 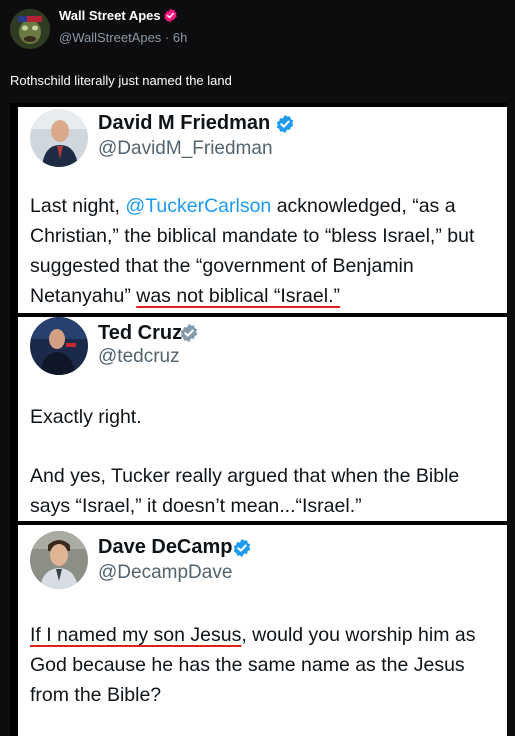 I want to click on friedman-text-part1: Last night,, so click(x=78, y=206).